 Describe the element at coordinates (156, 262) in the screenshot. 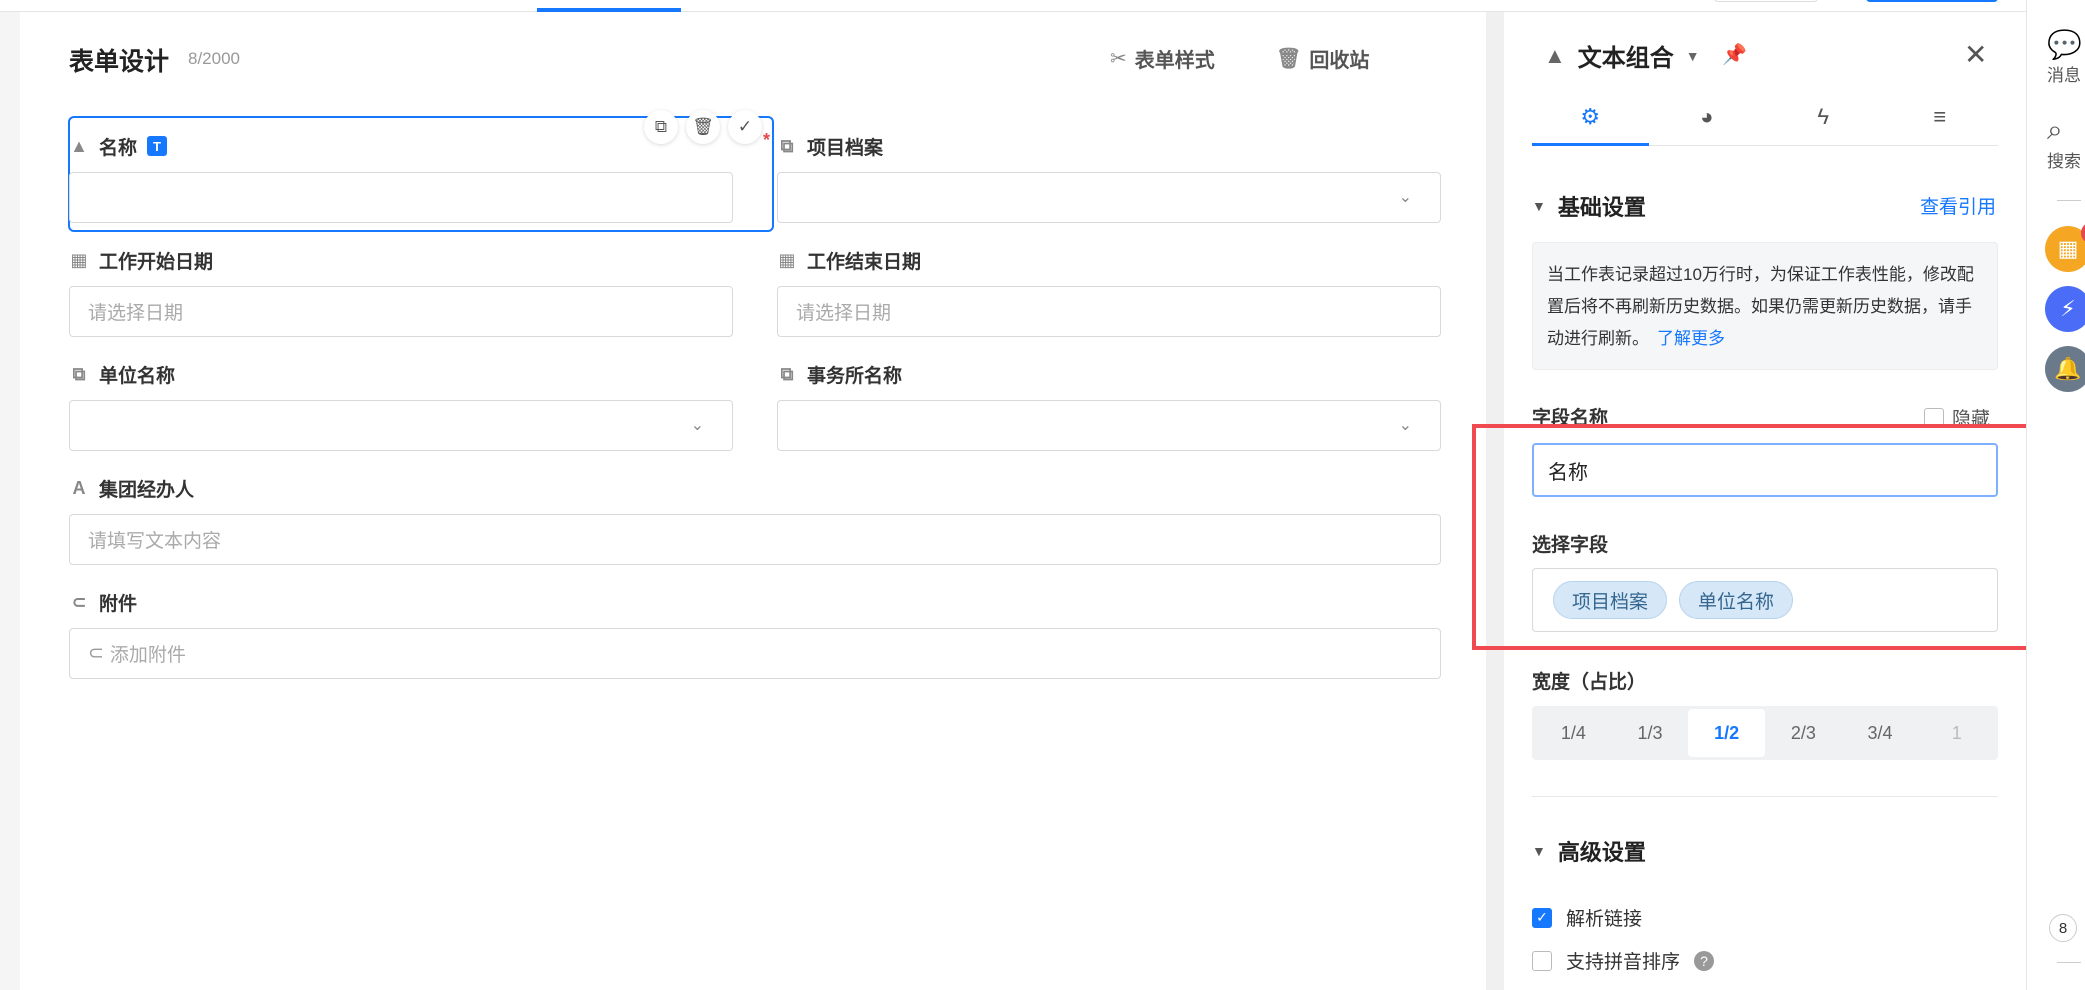

I see `field-start-date-label: 工作开始日期` at that location.